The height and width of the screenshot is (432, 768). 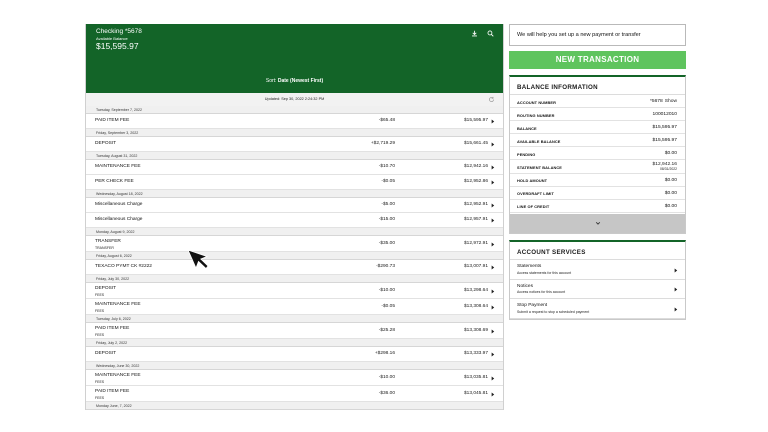 I want to click on search-icon, so click(x=490, y=33).